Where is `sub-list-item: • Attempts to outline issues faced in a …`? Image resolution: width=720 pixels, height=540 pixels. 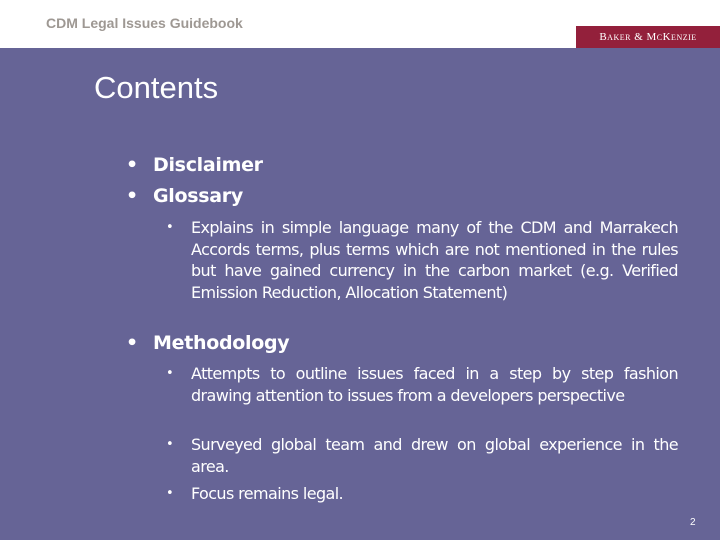 sub-list-item: • Attempts to outline issues faced in a … is located at coordinates (422, 384).